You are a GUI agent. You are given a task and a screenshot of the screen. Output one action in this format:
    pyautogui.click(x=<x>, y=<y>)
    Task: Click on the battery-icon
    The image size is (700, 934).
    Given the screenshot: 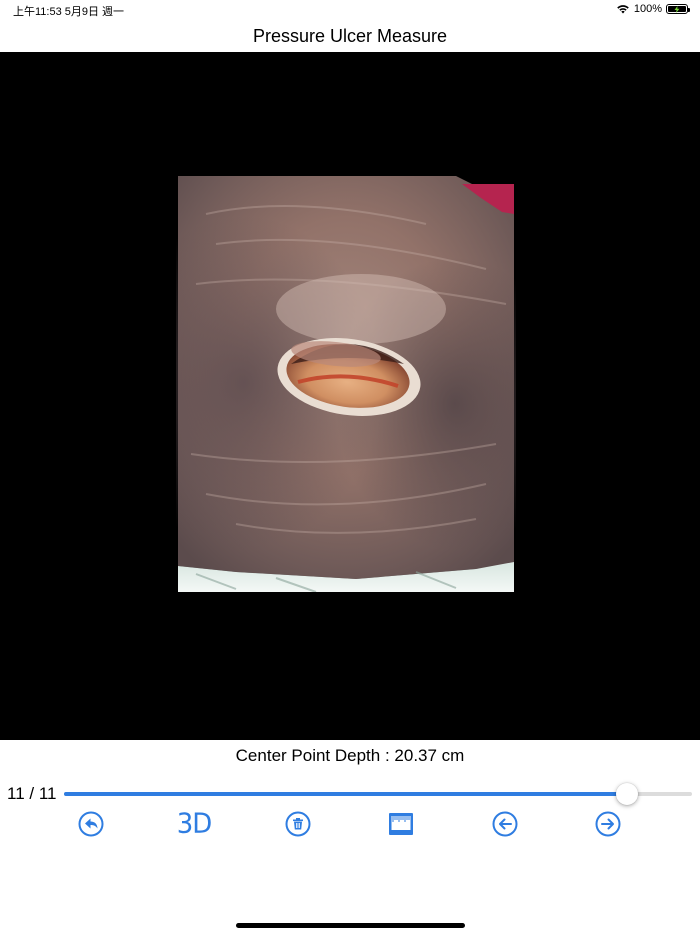 What is the action you would take?
    pyautogui.click(x=678, y=9)
    